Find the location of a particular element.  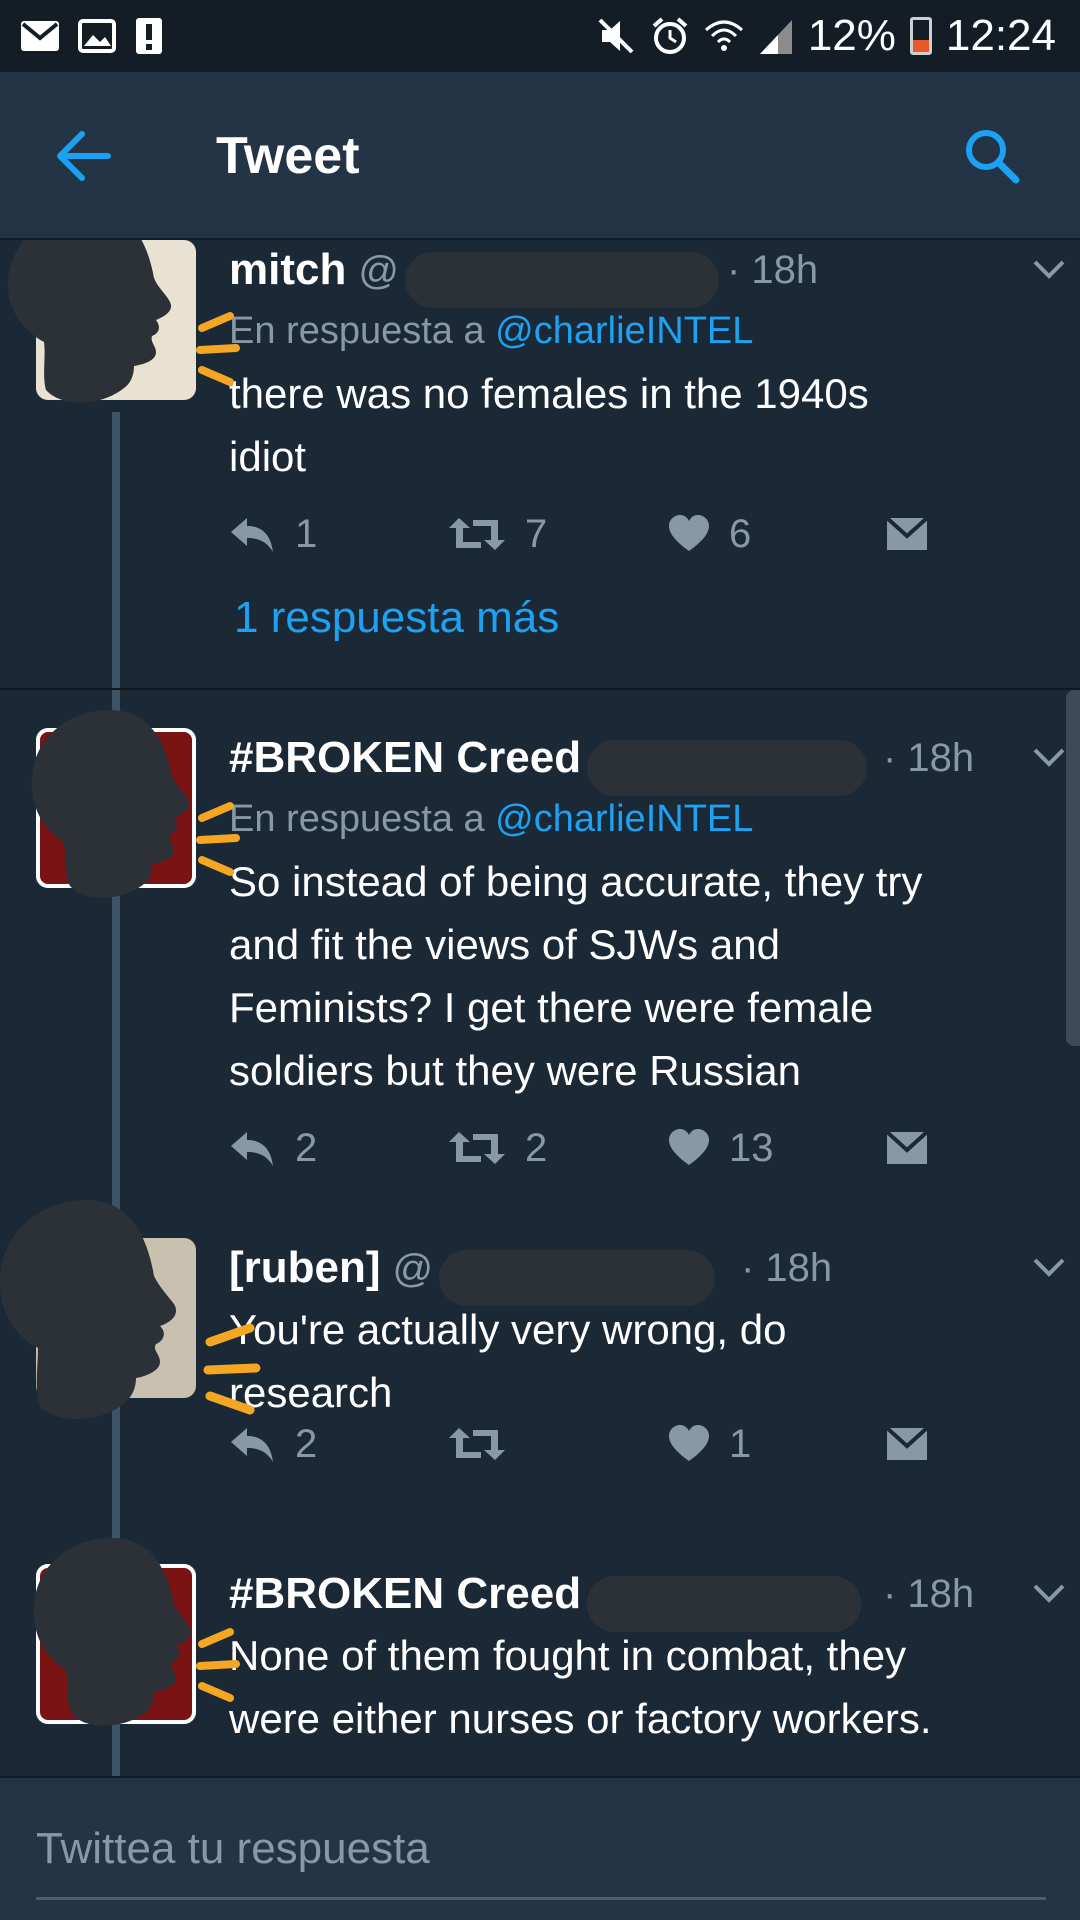

tweet-text: You're actually very wrong, do research is located at coordinates (629, 1361).